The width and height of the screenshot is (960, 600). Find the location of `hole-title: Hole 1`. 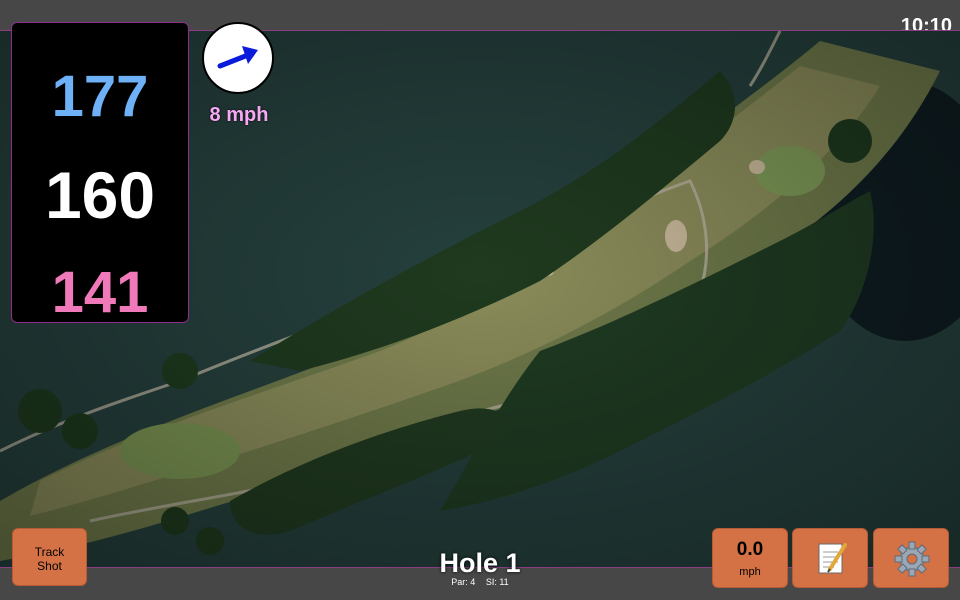

hole-title: Hole 1 is located at coordinates (480, 563).